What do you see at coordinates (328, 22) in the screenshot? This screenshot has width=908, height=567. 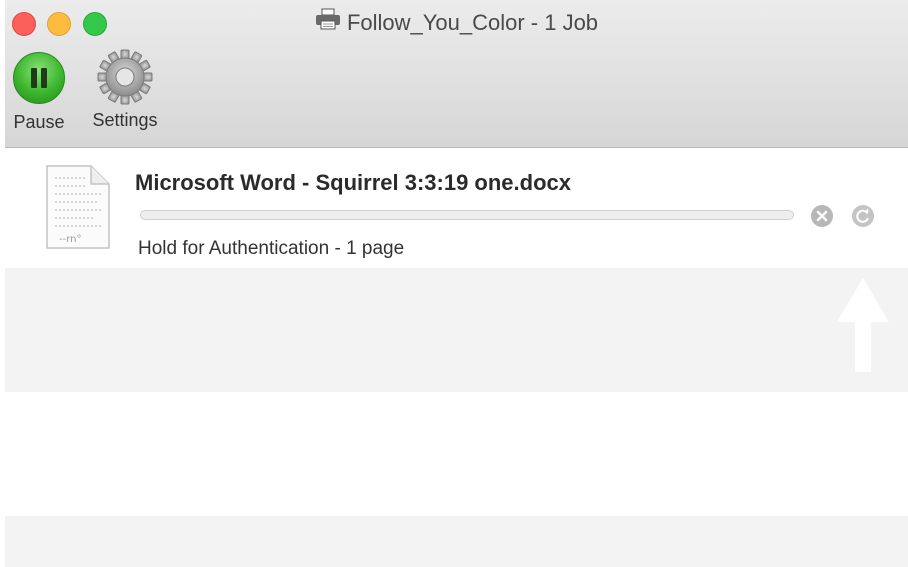 I see `printer-icon` at bounding box center [328, 22].